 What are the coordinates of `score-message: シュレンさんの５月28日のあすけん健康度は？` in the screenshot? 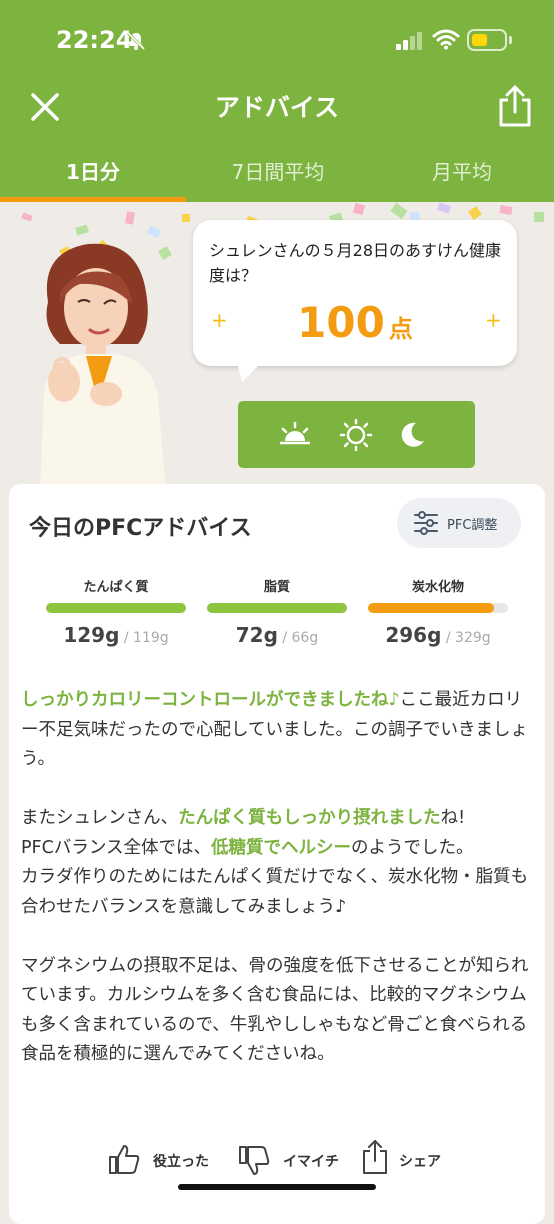 It's located at (355, 263).